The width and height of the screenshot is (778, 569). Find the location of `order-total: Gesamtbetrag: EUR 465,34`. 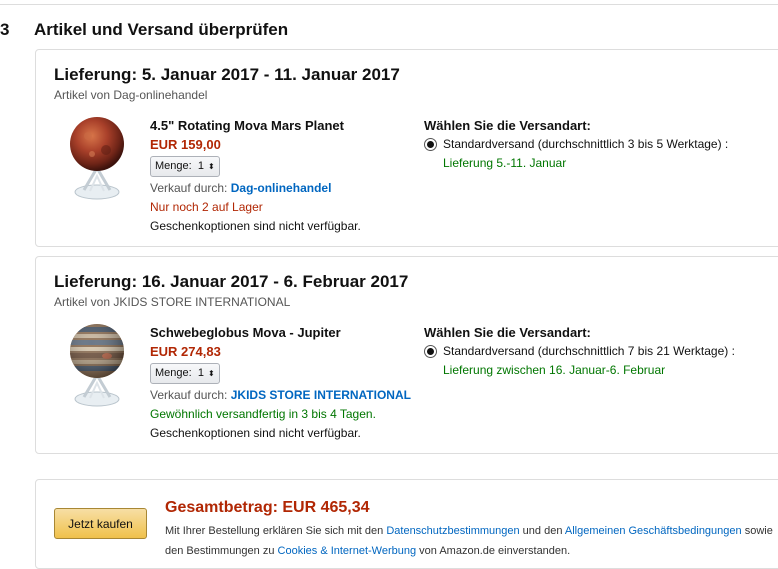

order-total: Gesamtbetrag: EUR 465,34 is located at coordinates (267, 507).